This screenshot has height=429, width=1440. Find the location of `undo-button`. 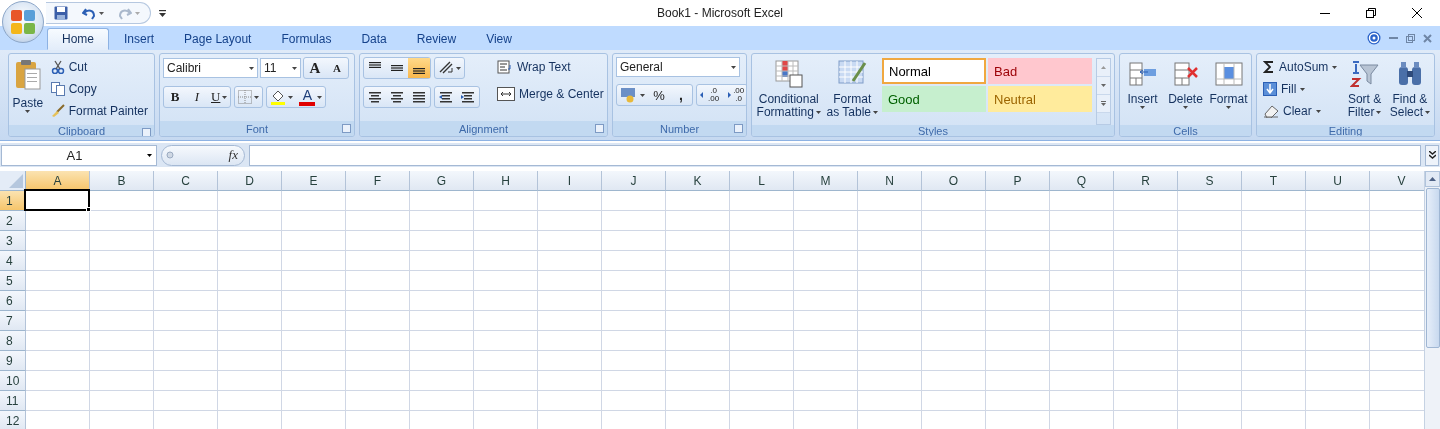

undo-button is located at coordinates (89, 13).